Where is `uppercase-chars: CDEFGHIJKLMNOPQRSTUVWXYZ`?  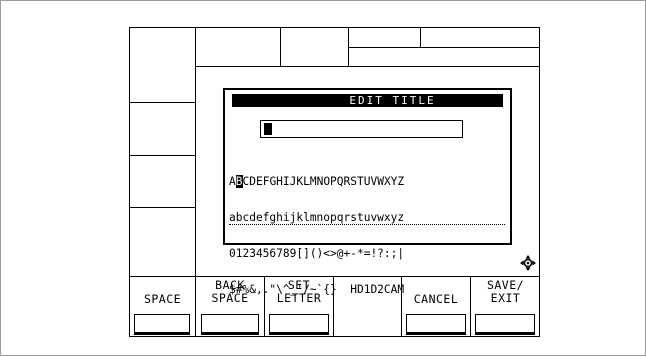
uppercase-chars: CDEFGHIJKLMNOPQRSTUVWXYZ is located at coordinates (324, 181).